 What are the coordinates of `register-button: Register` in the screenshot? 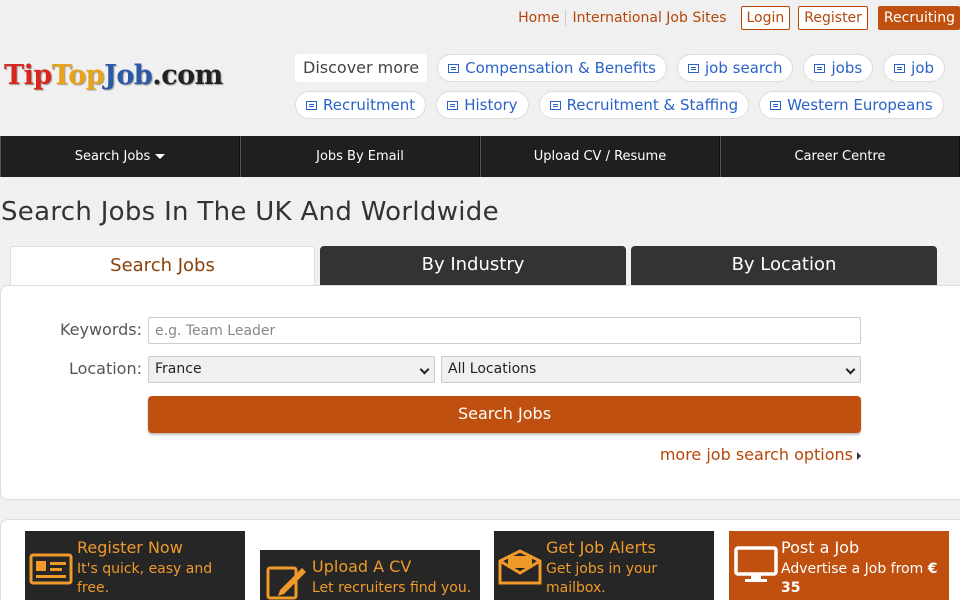 It's located at (833, 18).